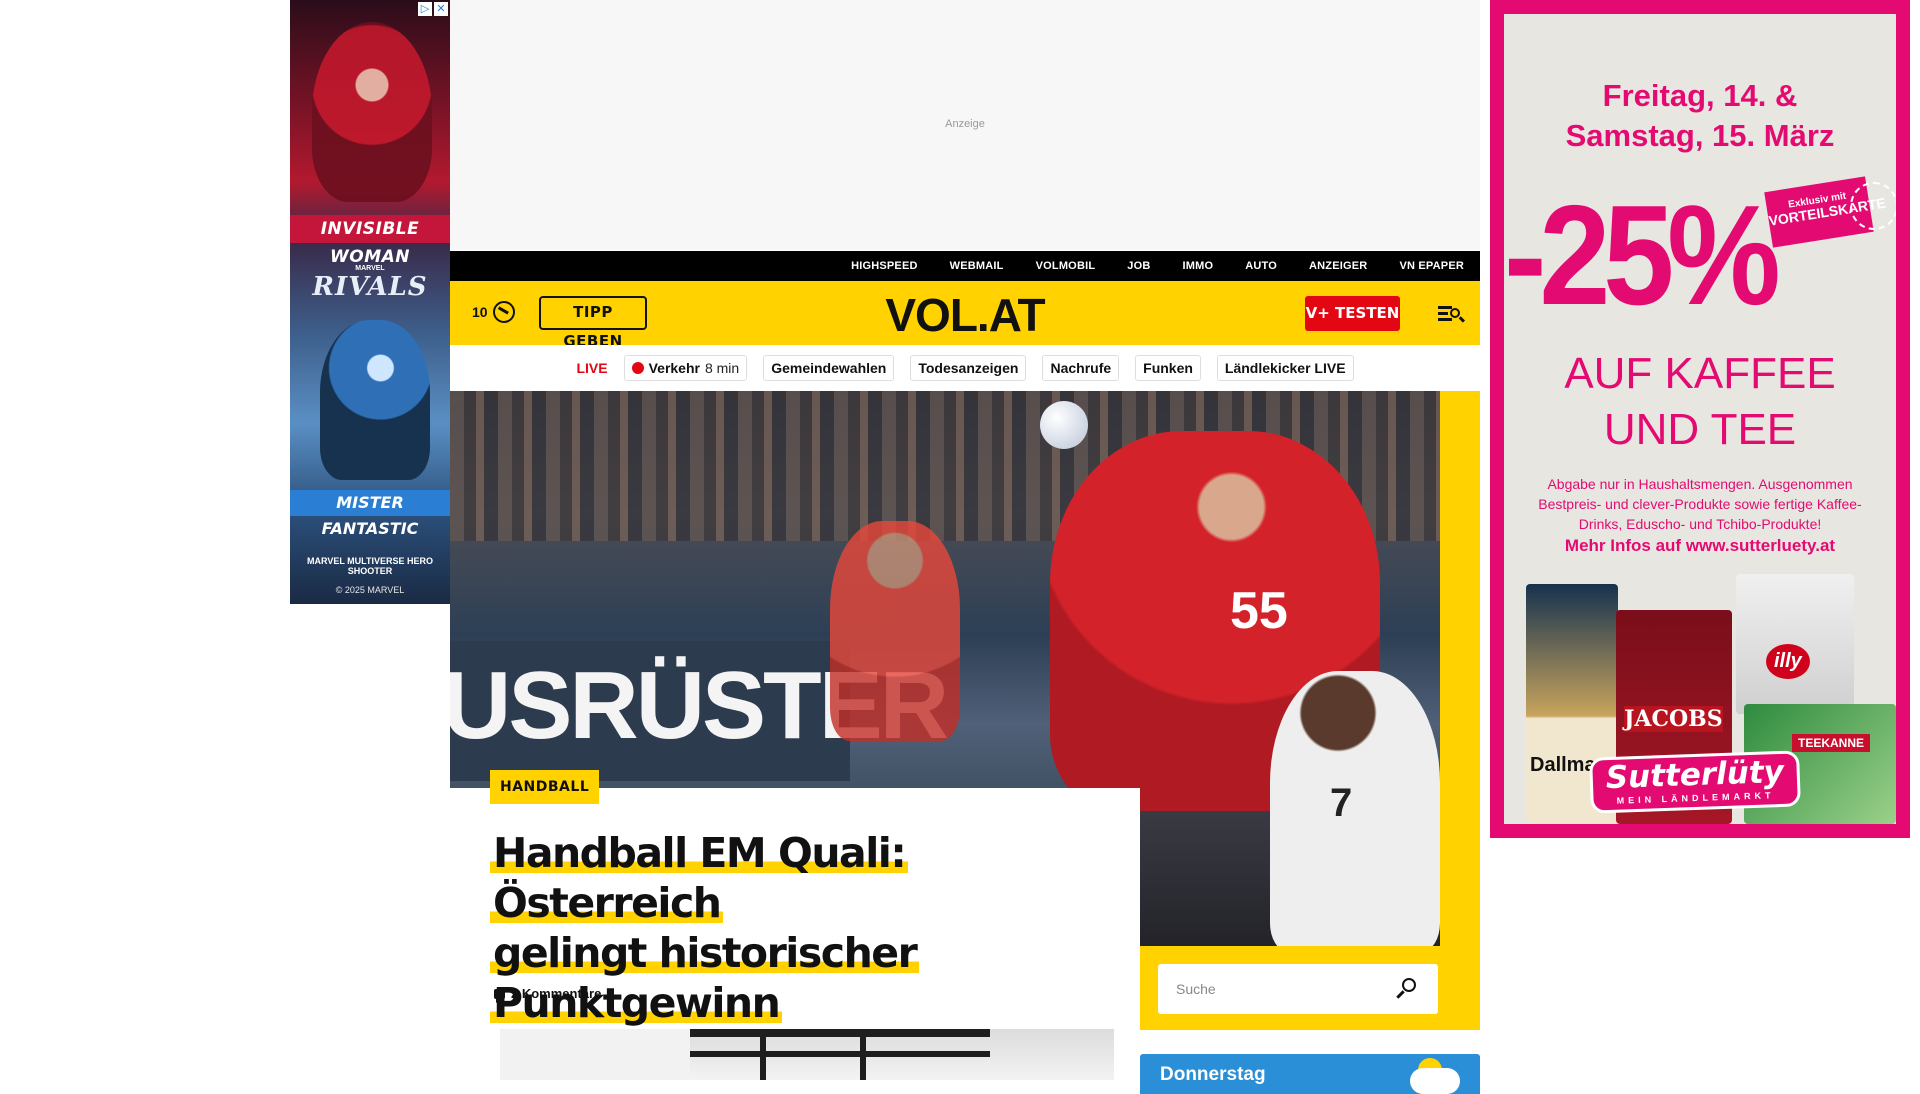  I want to click on notification-button: 10, so click(493, 312).